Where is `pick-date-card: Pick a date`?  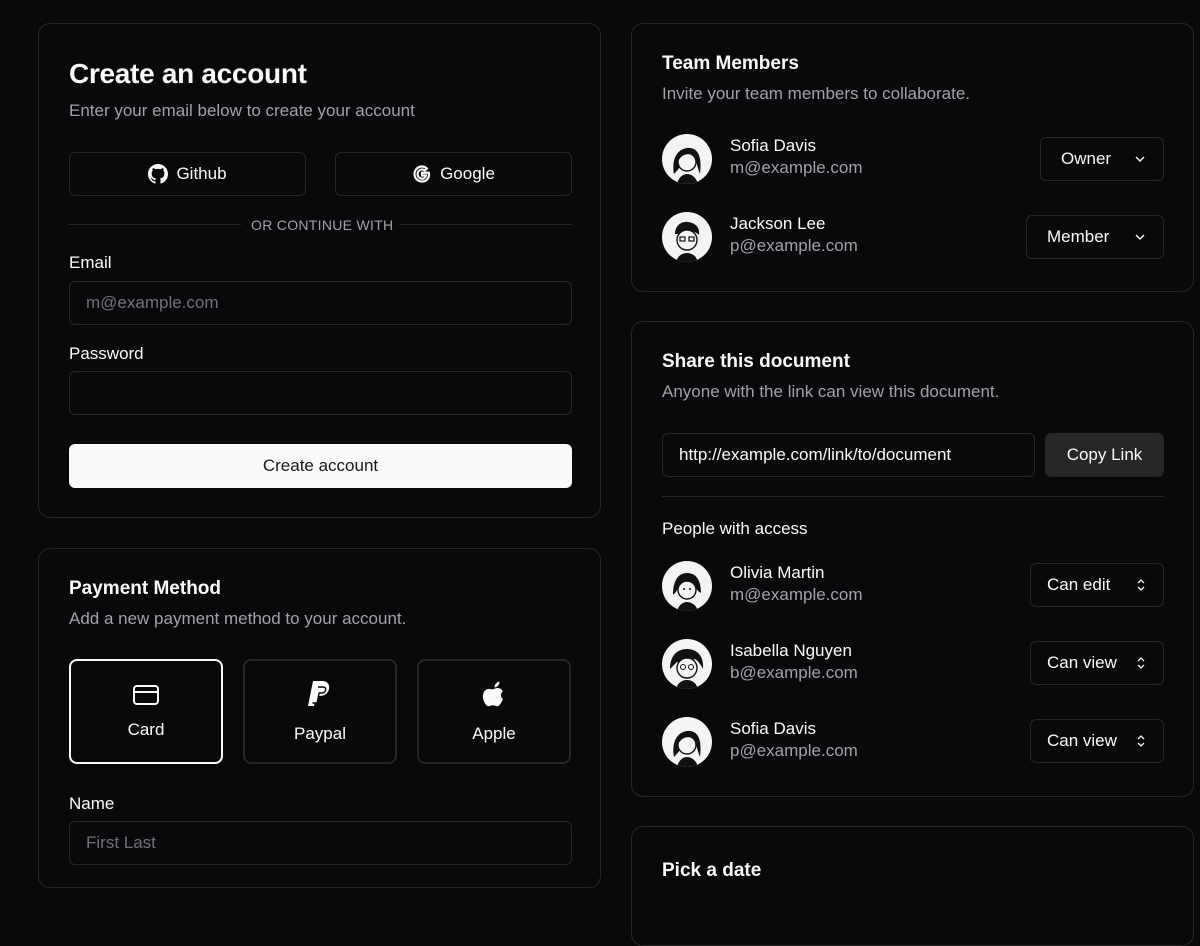 pick-date-card: Pick a date is located at coordinates (912, 886).